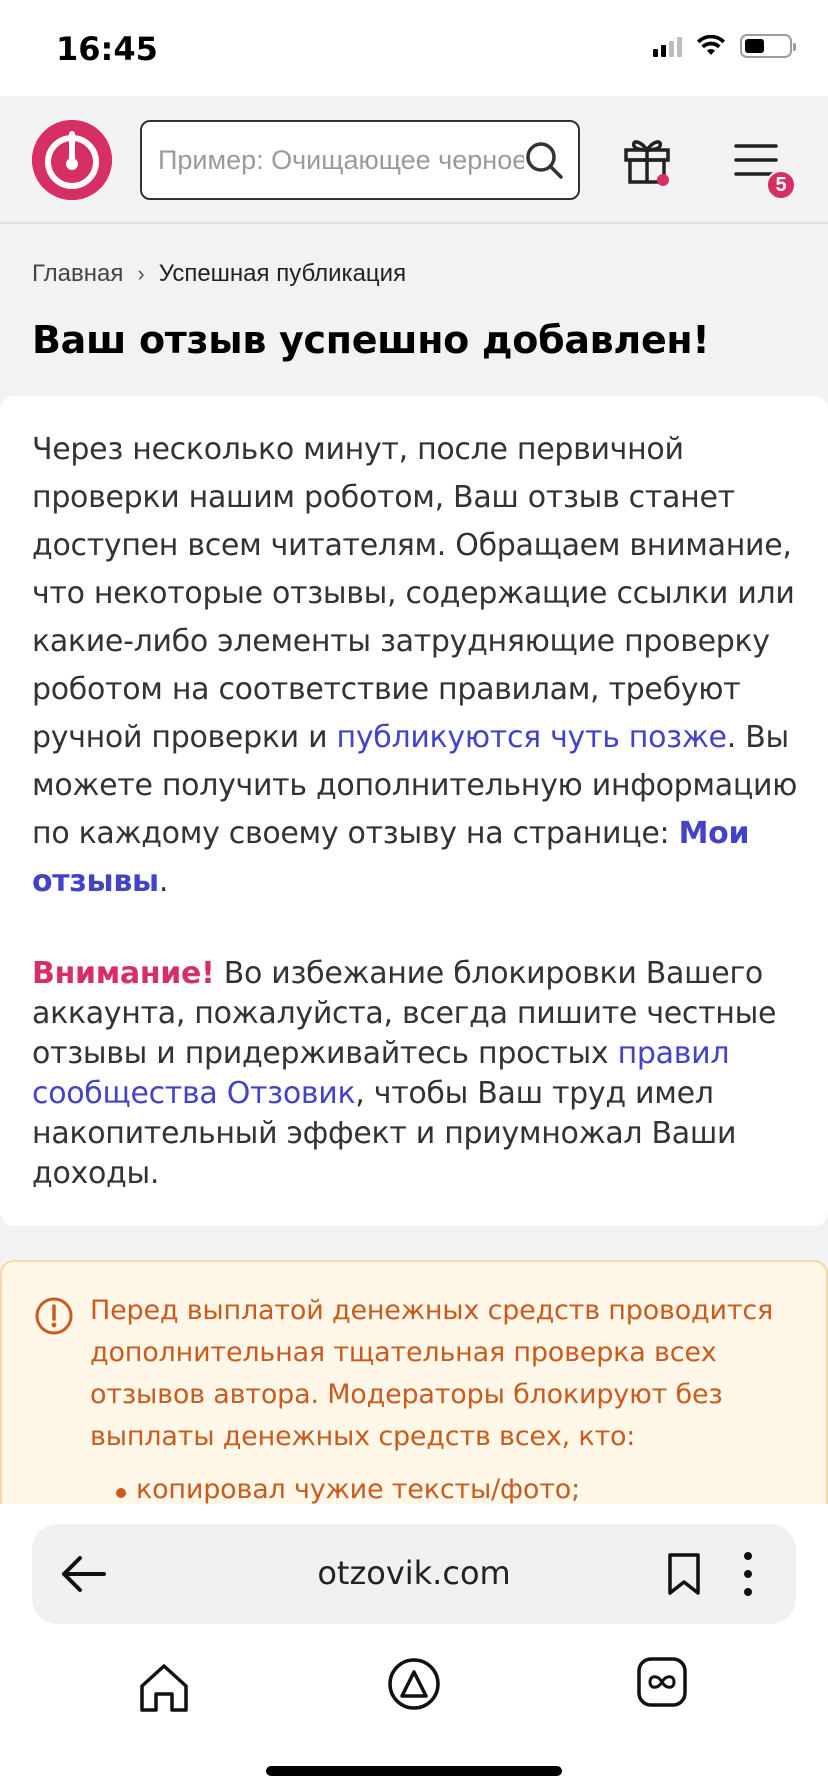 This screenshot has height=1792, width=828. What do you see at coordinates (748, 1574) in the screenshot?
I see `more-options-icon` at bounding box center [748, 1574].